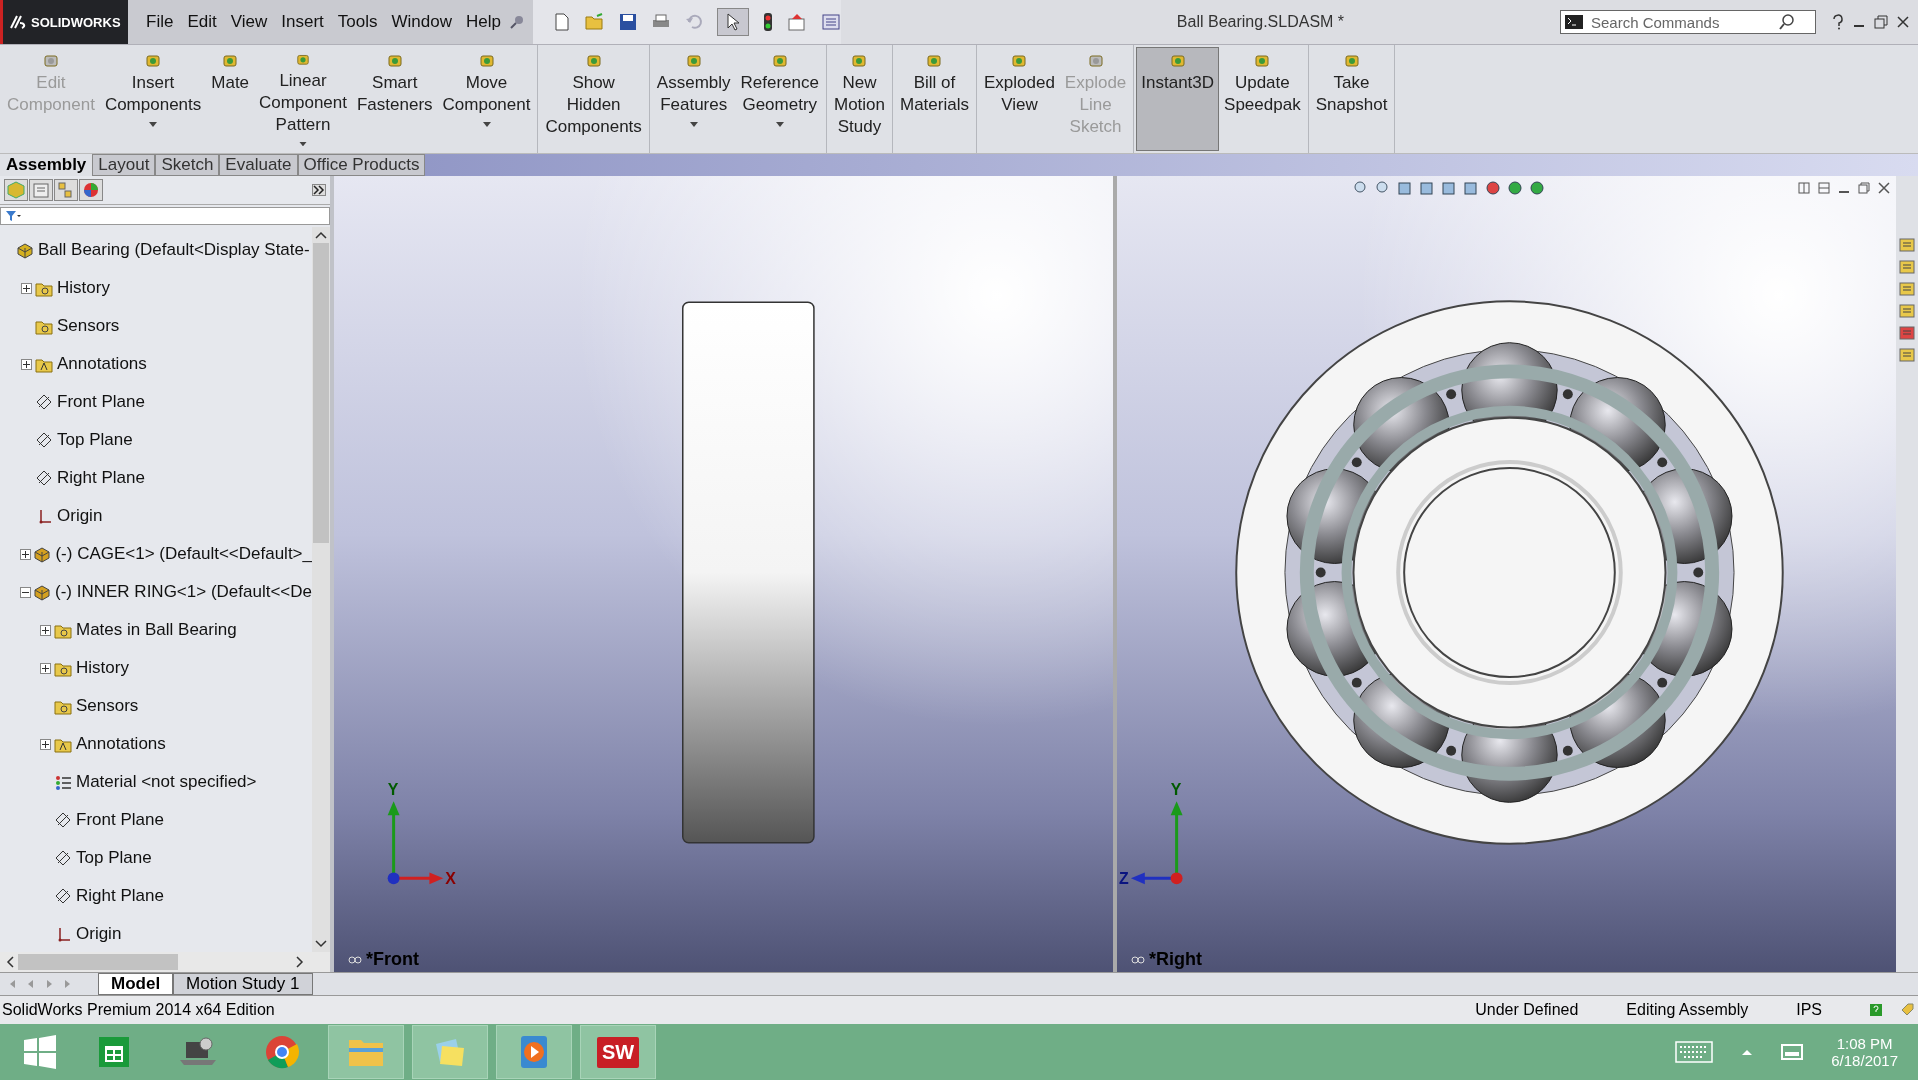 The height and width of the screenshot is (1080, 1918). I want to click on ribbon-button: Update Speedpak, so click(1262, 99).